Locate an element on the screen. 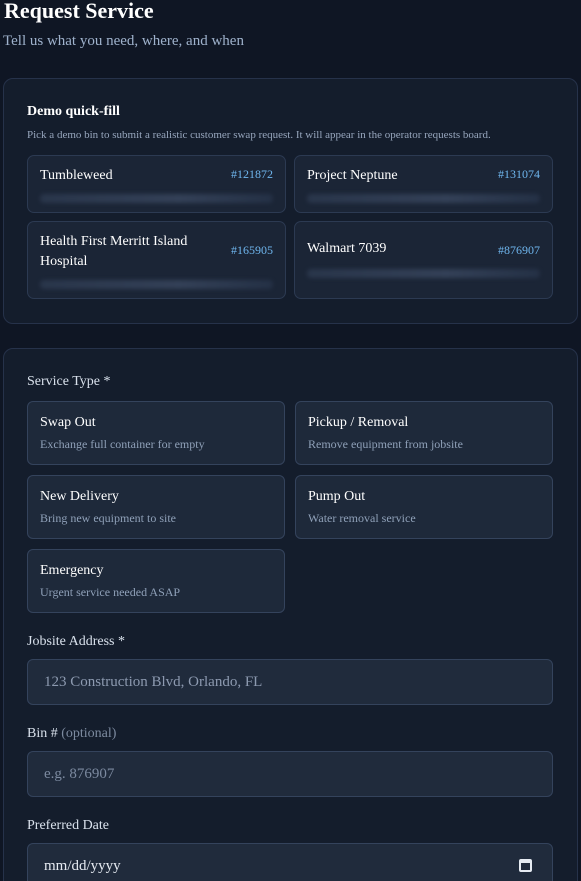  bin-number-input is located at coordinates (290, 774).